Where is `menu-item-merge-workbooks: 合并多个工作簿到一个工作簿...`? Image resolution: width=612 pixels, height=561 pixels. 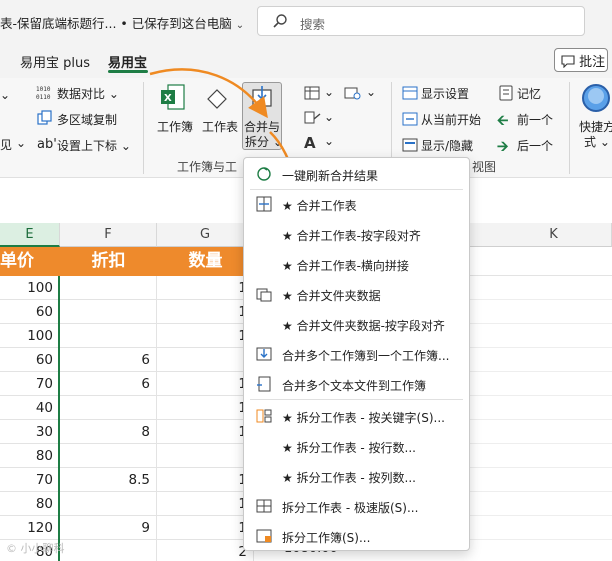 menu-item-merge-workbooks: 合并多个工作簿到一个工作簿... is located at coordinates (356, 354).